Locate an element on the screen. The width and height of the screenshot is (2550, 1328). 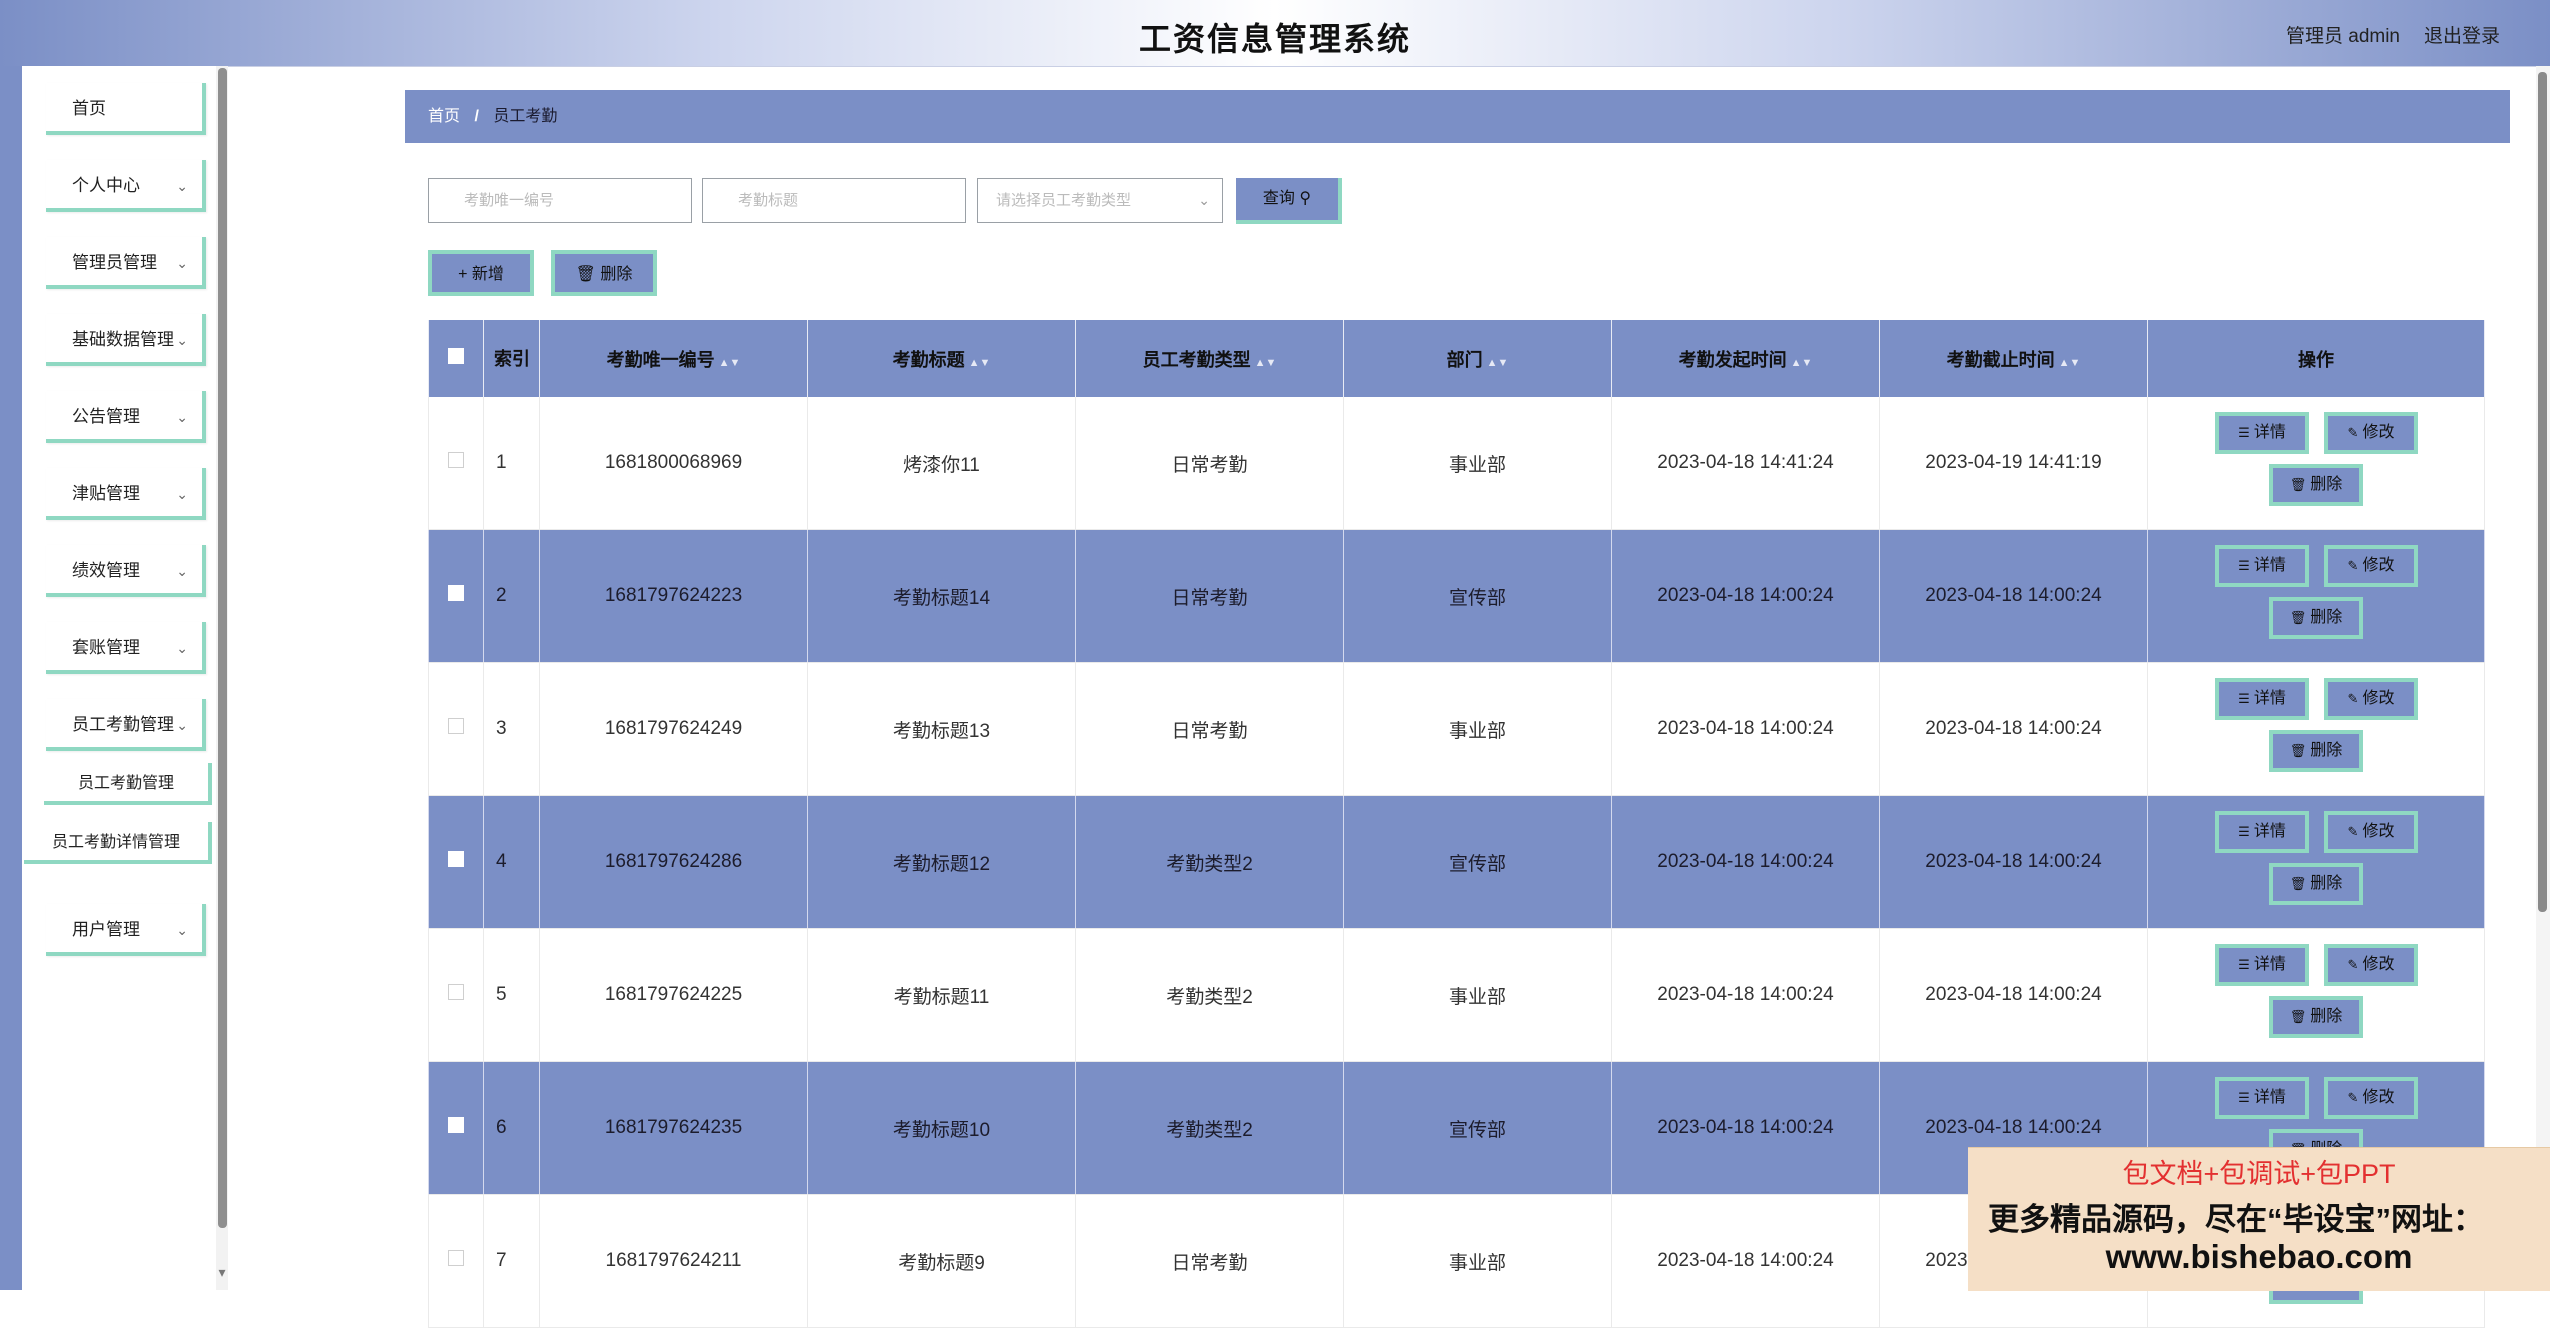
sidebar-item-announcements: 公告管理 ⌄ is located at coordinates (126, 417).